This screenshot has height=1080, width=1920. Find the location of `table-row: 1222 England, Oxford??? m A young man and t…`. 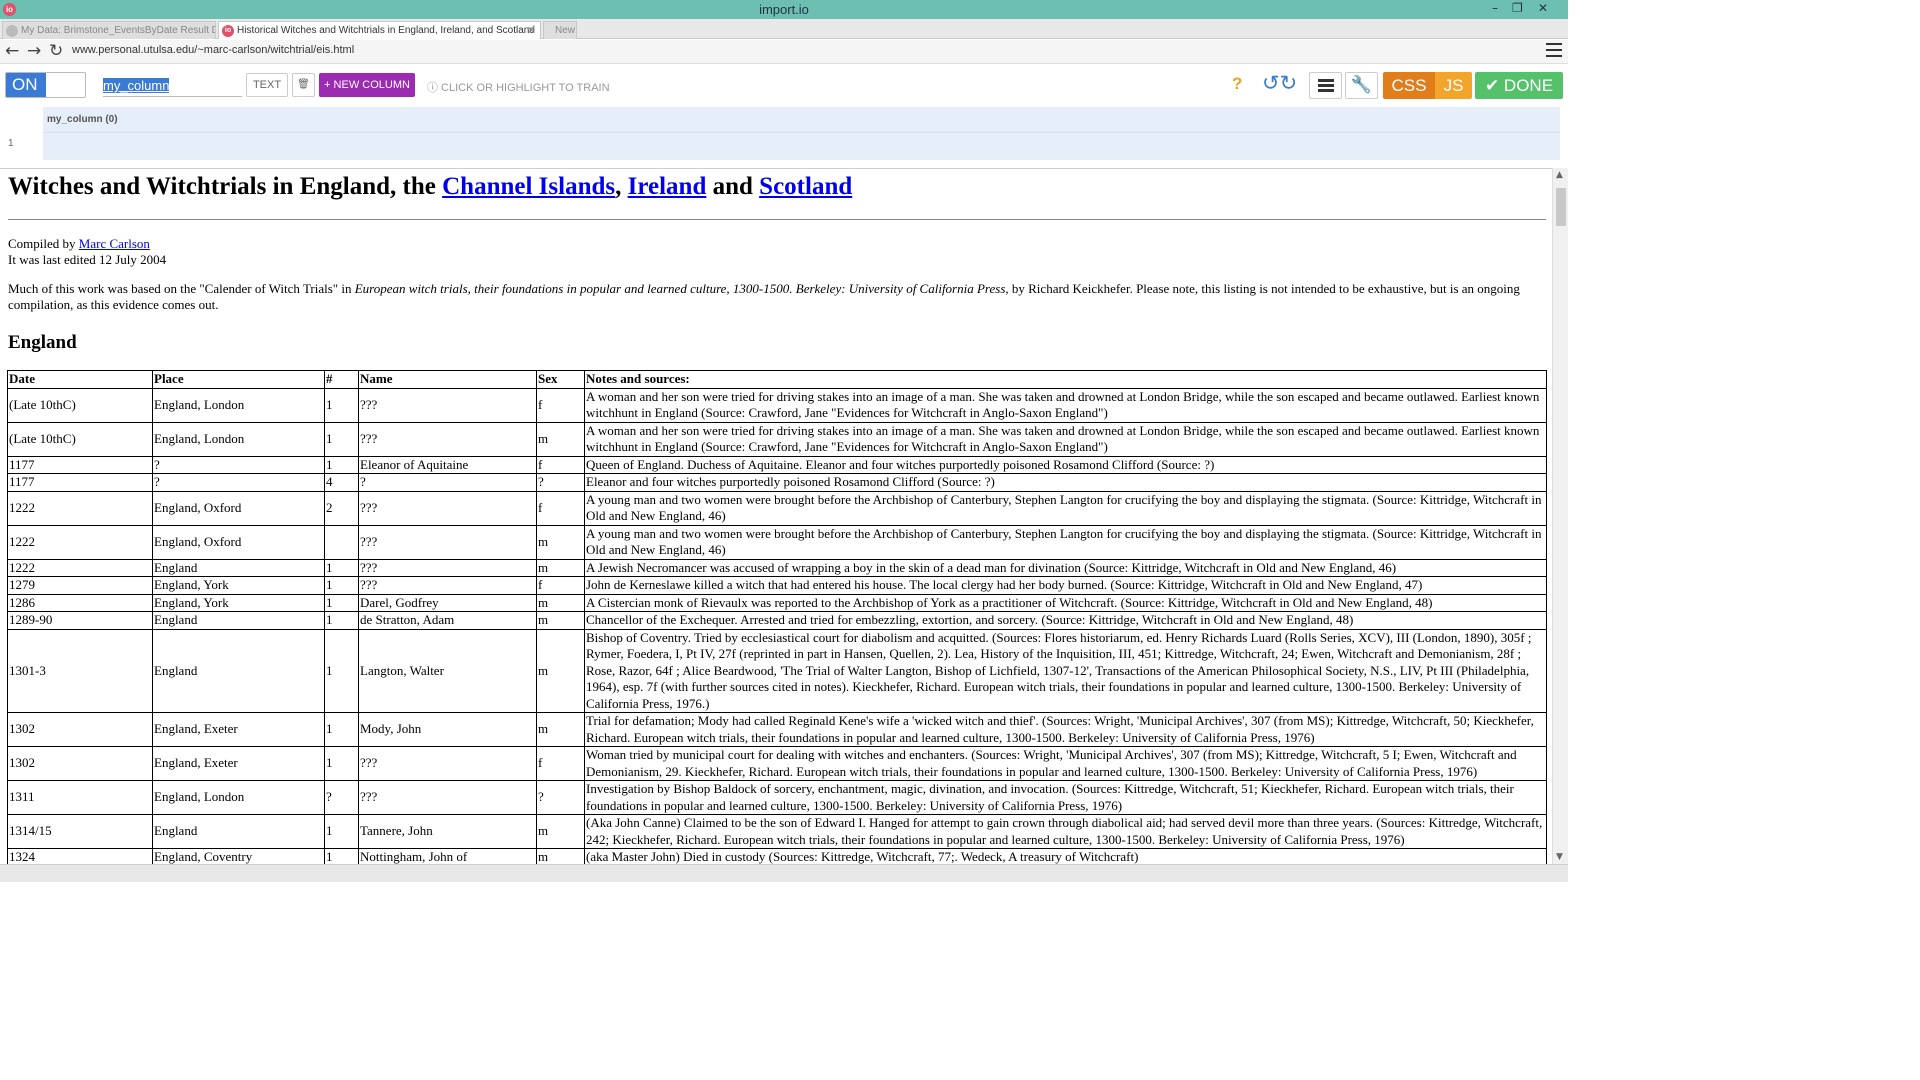

table-row: 1222 England, Oxford??? m A young man and t… is located at coordinates (777, 542).